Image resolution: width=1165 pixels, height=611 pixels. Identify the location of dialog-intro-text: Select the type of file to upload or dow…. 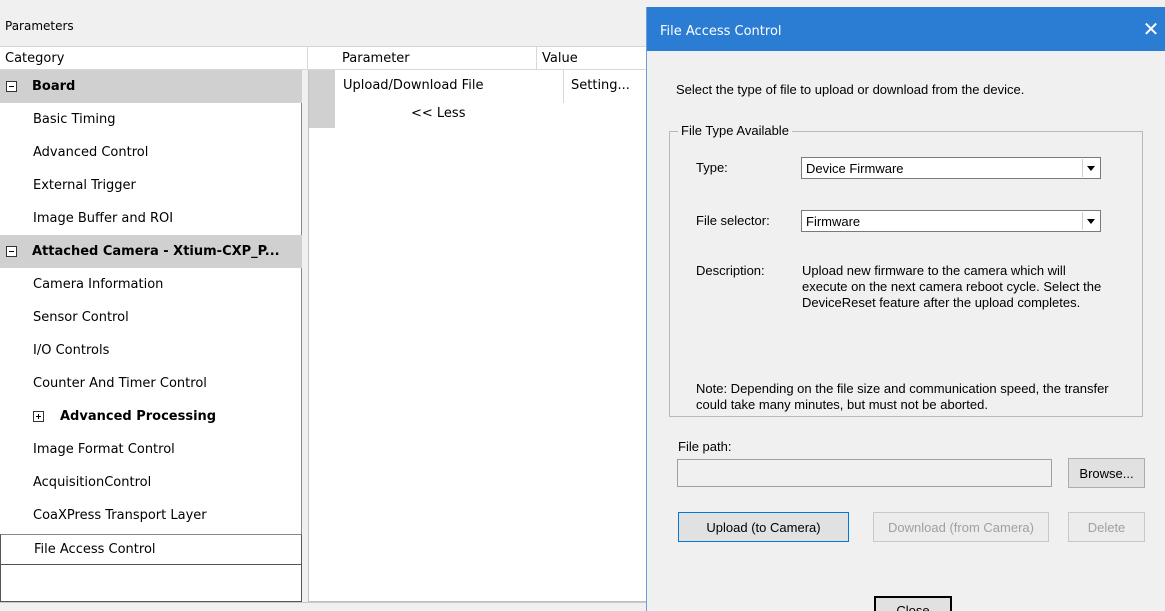
(850, 89).